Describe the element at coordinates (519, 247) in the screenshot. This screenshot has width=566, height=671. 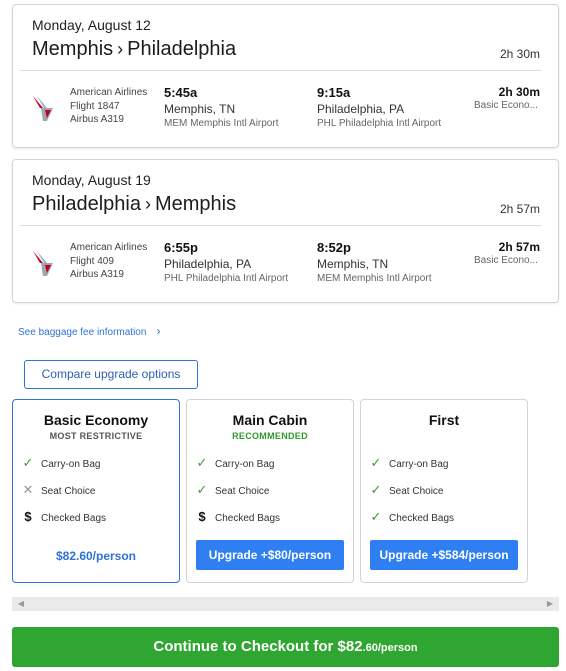
I see `flight-duration: 2h 57m` at that location.